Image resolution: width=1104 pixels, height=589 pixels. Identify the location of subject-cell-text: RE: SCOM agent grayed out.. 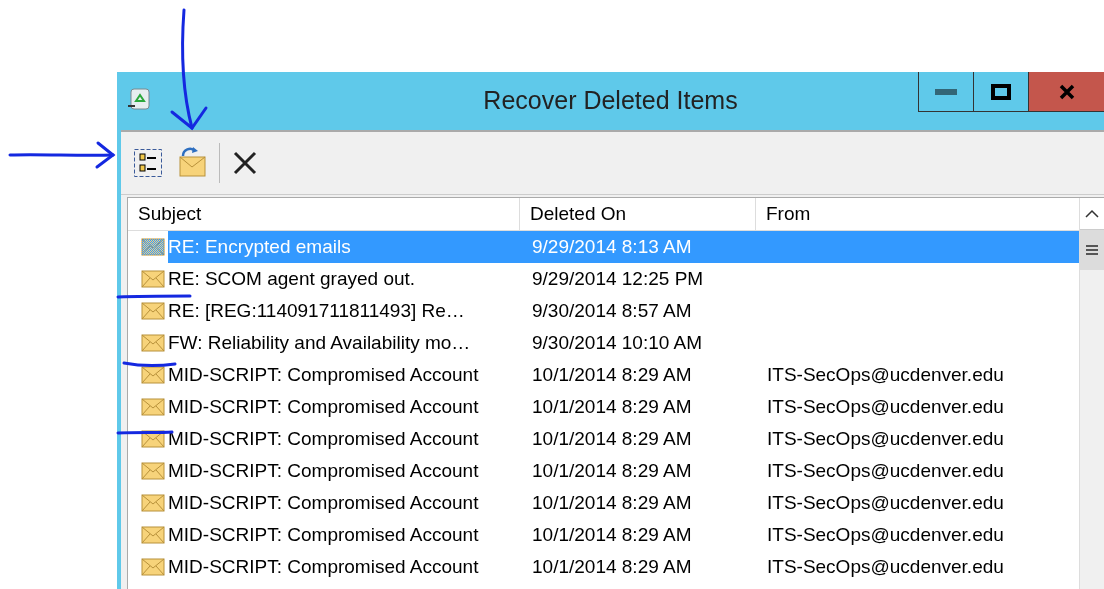
(292, 279).